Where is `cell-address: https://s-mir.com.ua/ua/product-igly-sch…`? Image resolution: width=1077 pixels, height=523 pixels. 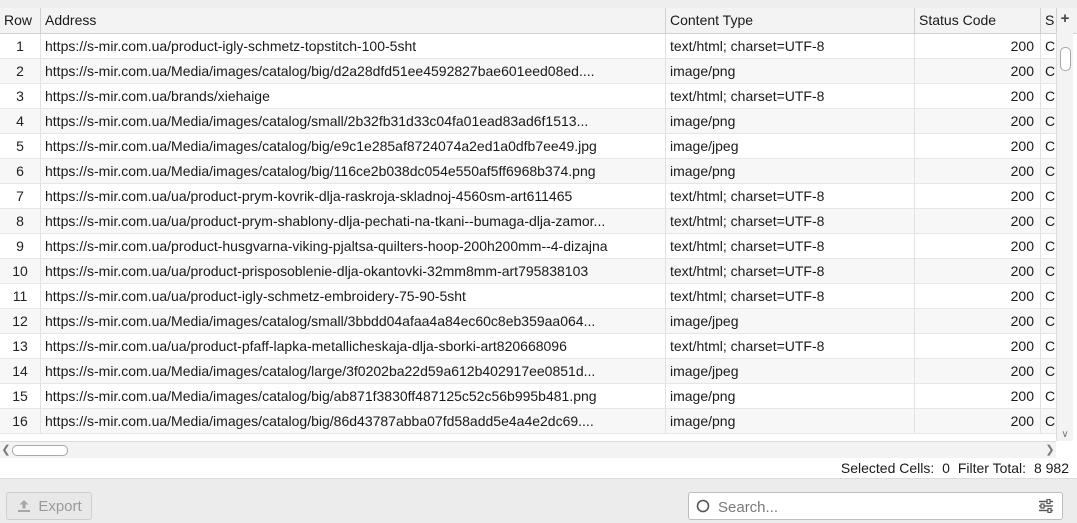 cell-address: https://s-mir.com.ua/ua/product-igly-sch… is located at coordinates (353, 296).